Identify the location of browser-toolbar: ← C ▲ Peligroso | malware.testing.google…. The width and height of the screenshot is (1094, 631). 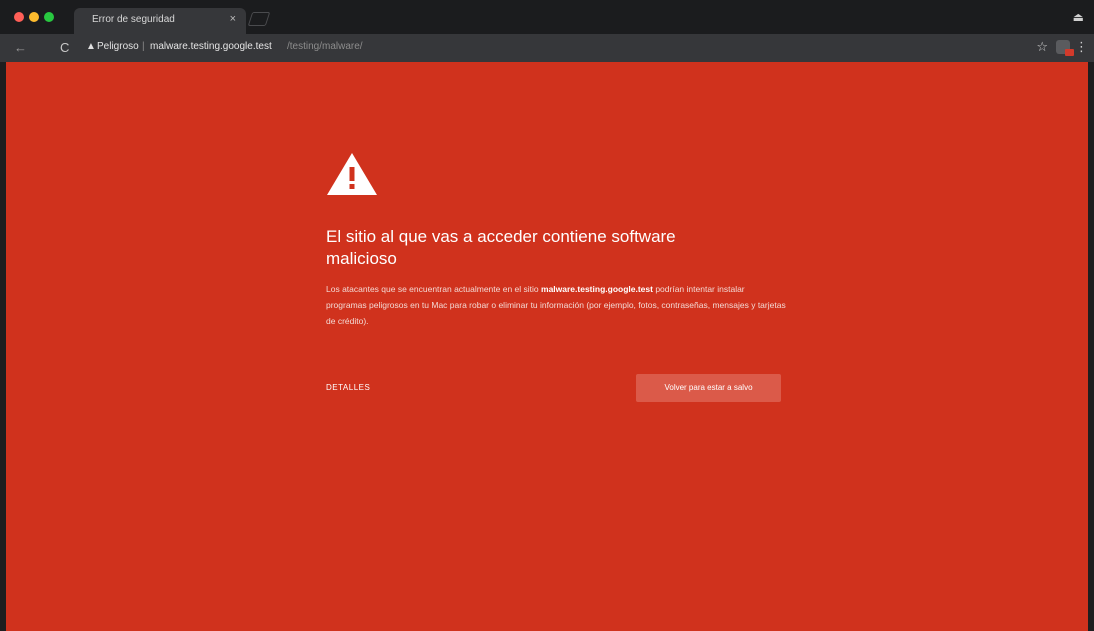
(547, 48).